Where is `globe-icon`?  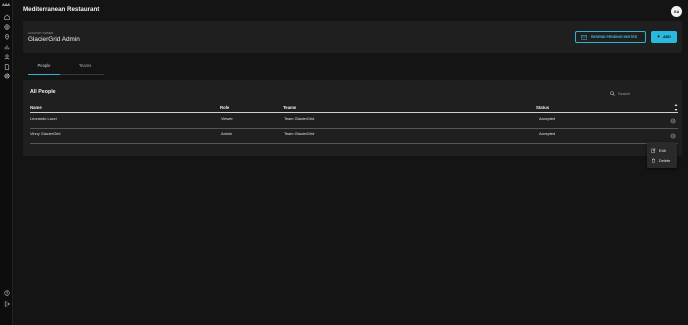 globe-icon is located at coordinates (6, 26).